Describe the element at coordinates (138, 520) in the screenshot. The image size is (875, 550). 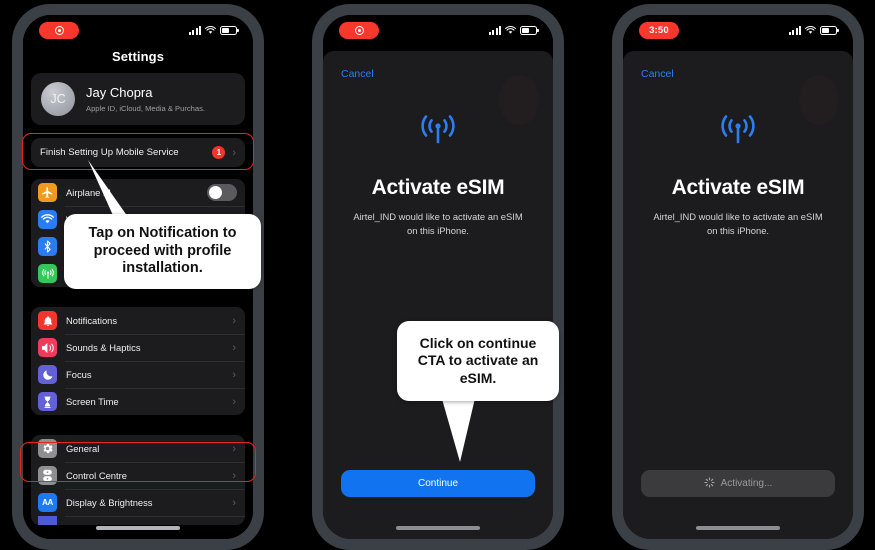
I see `sidebar-item-partial` at that location.